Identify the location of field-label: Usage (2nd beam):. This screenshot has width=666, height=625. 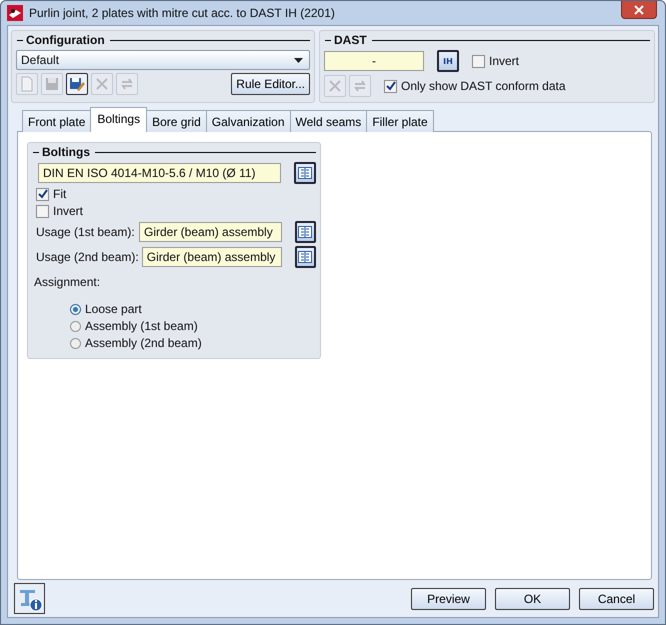
(87, 257).